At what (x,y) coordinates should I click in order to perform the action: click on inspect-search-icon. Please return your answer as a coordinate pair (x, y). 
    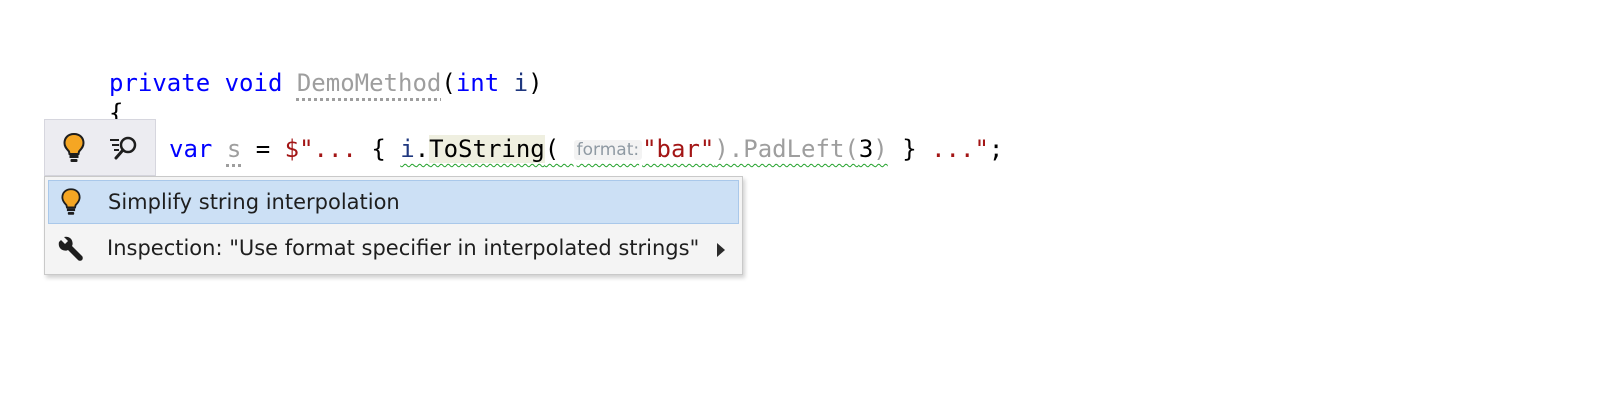
    Looking at the image, I should click on (124, 150).